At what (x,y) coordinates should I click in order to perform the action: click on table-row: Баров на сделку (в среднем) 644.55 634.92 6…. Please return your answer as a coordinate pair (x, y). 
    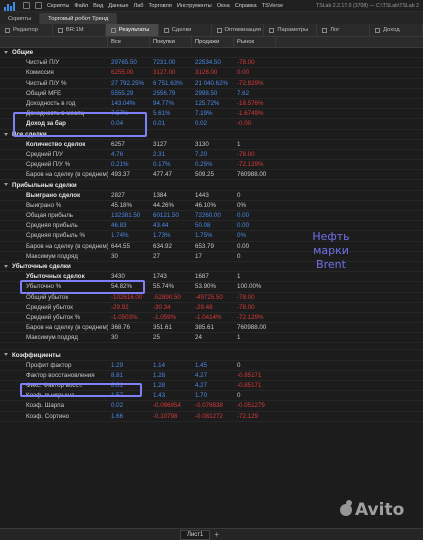
    Looking at the image, I should click on (211, 247).